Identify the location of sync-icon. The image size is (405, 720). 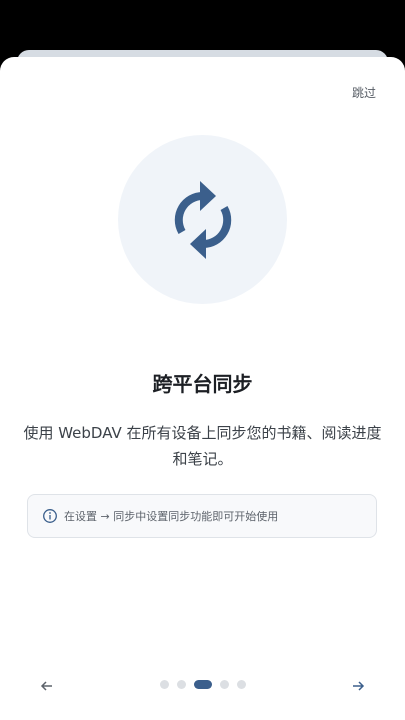
(202, 219).